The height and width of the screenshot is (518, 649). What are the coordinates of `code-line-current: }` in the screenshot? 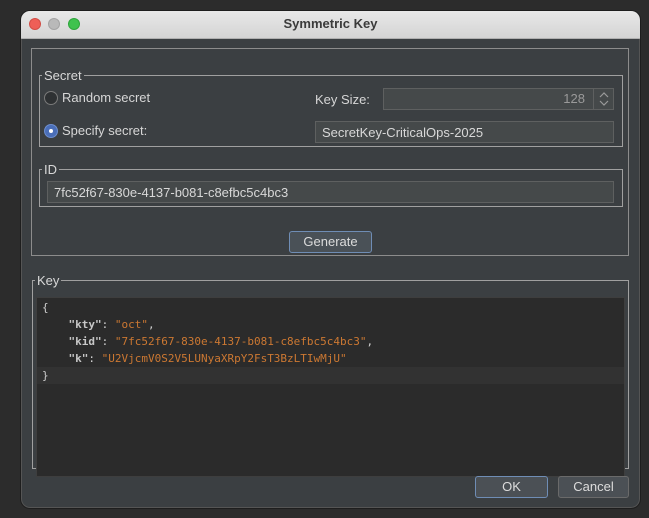 It's located at (330, 375).